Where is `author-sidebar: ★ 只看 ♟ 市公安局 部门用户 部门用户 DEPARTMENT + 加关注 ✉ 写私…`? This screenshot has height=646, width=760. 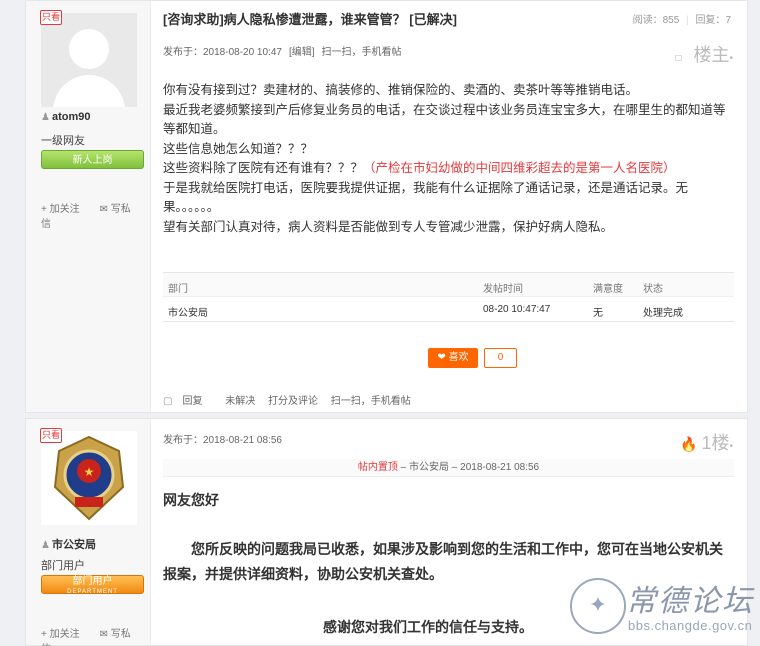 author-sidebar: ★ 只看 ♟ 市公安局 部门用户 部门用户 DEPARTMENT + 加关注 ✉ 写私… is located at coordinates (88, 532).